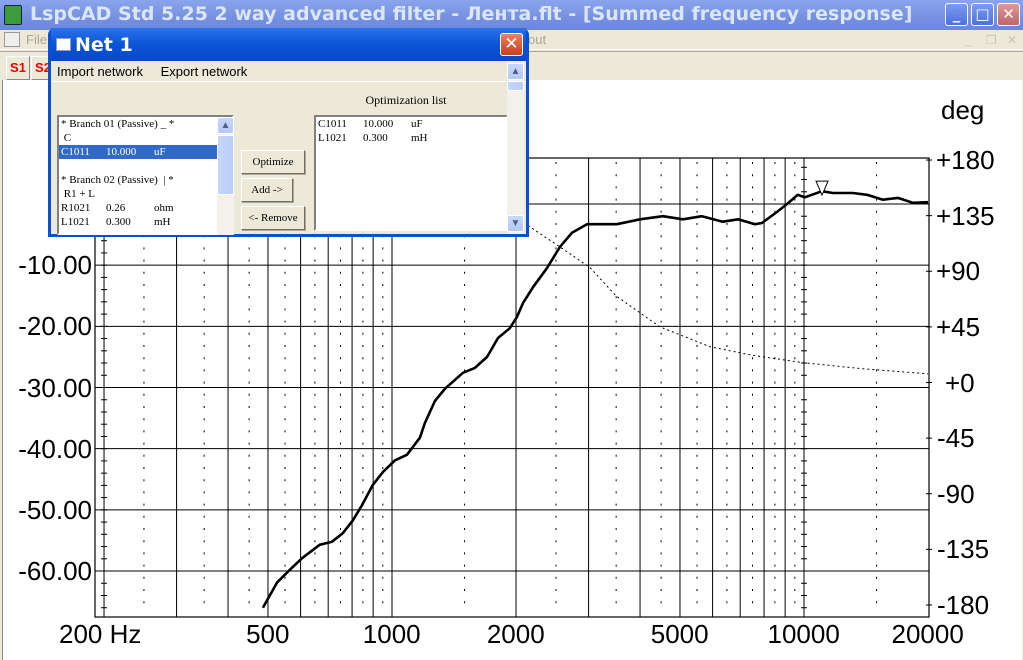 Image resolution: width=1023 pixels, height=660 pixels. Describe the element at coordinates (958, 326) in the screenshot. I see `y2-tick-label: +45` at that location.